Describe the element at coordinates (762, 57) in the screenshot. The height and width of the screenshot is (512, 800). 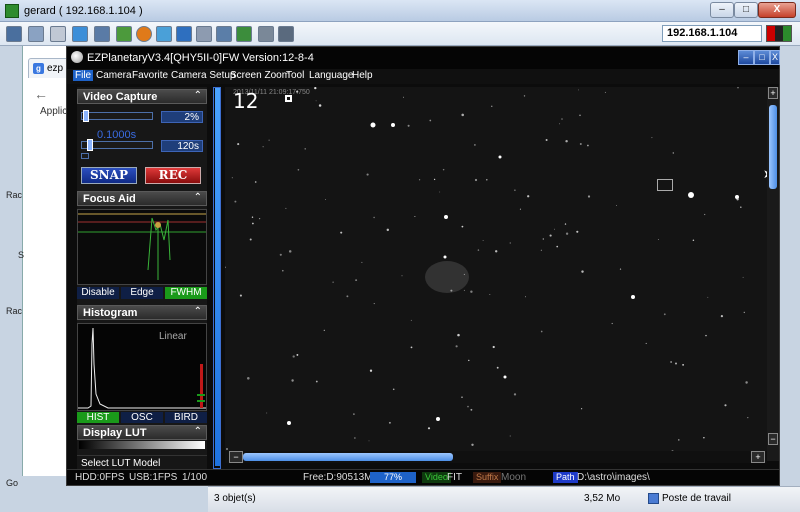
I see `app-maximize-button: □` at that location.